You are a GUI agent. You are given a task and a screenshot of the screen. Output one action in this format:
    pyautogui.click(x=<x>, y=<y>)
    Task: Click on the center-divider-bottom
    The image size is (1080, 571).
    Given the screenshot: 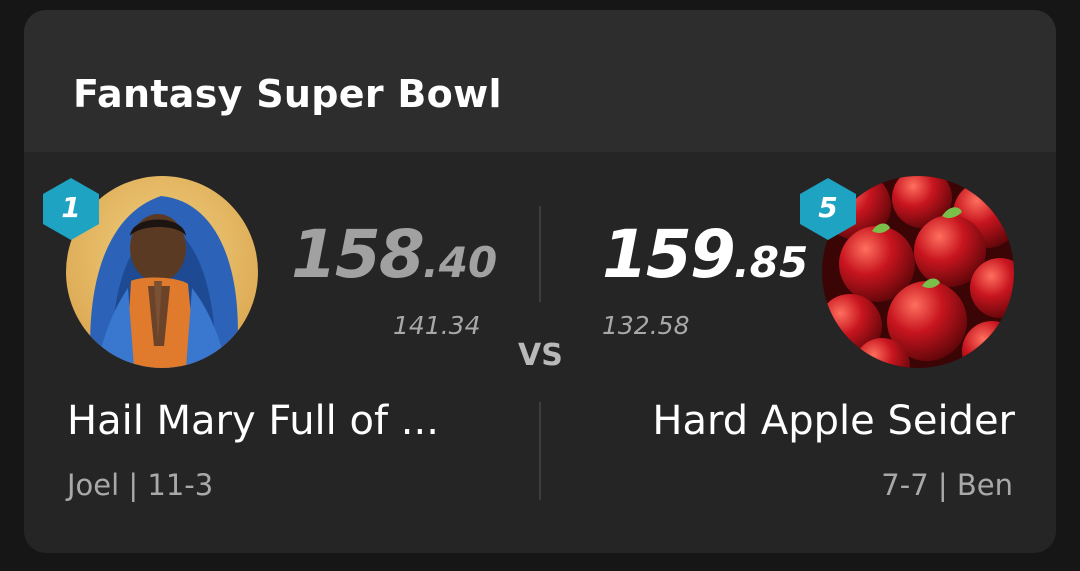 What is the action you would take?
    pyautogui.click(x=540, y=451)
    